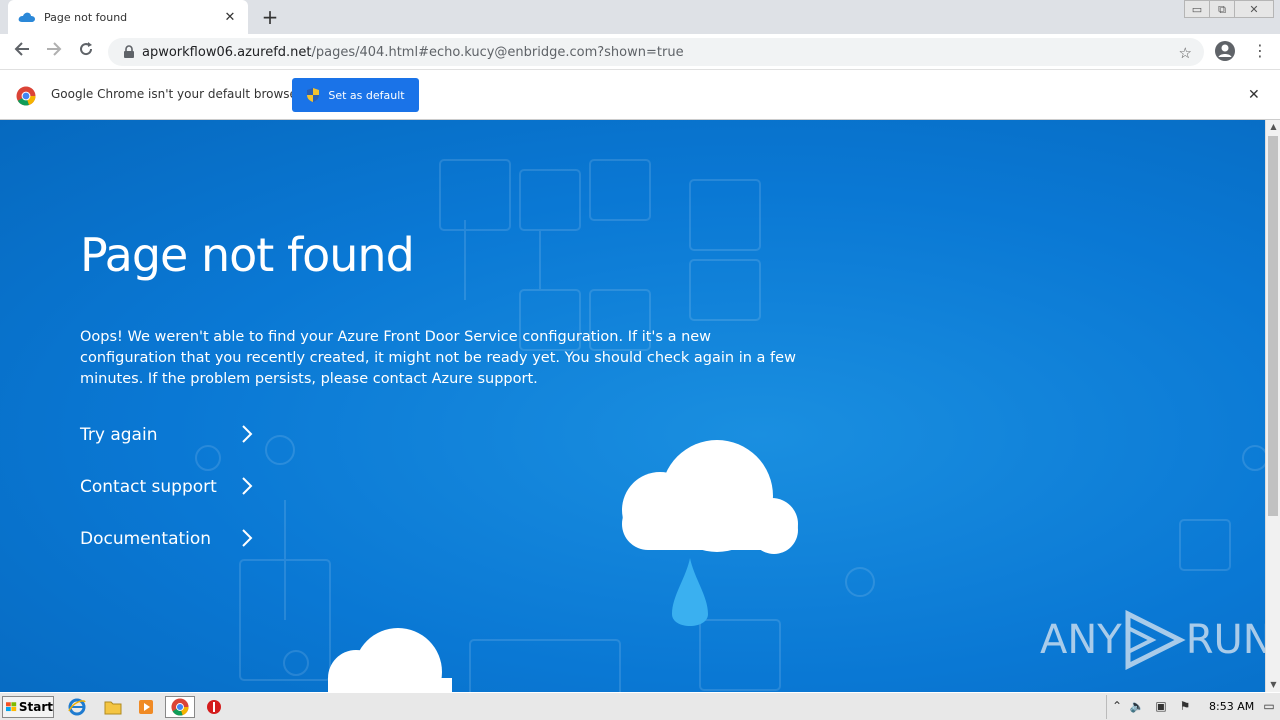  Describe the element at coordinates (26, 96) in the screenshot. I see `chrome-logo-icon` at that location.